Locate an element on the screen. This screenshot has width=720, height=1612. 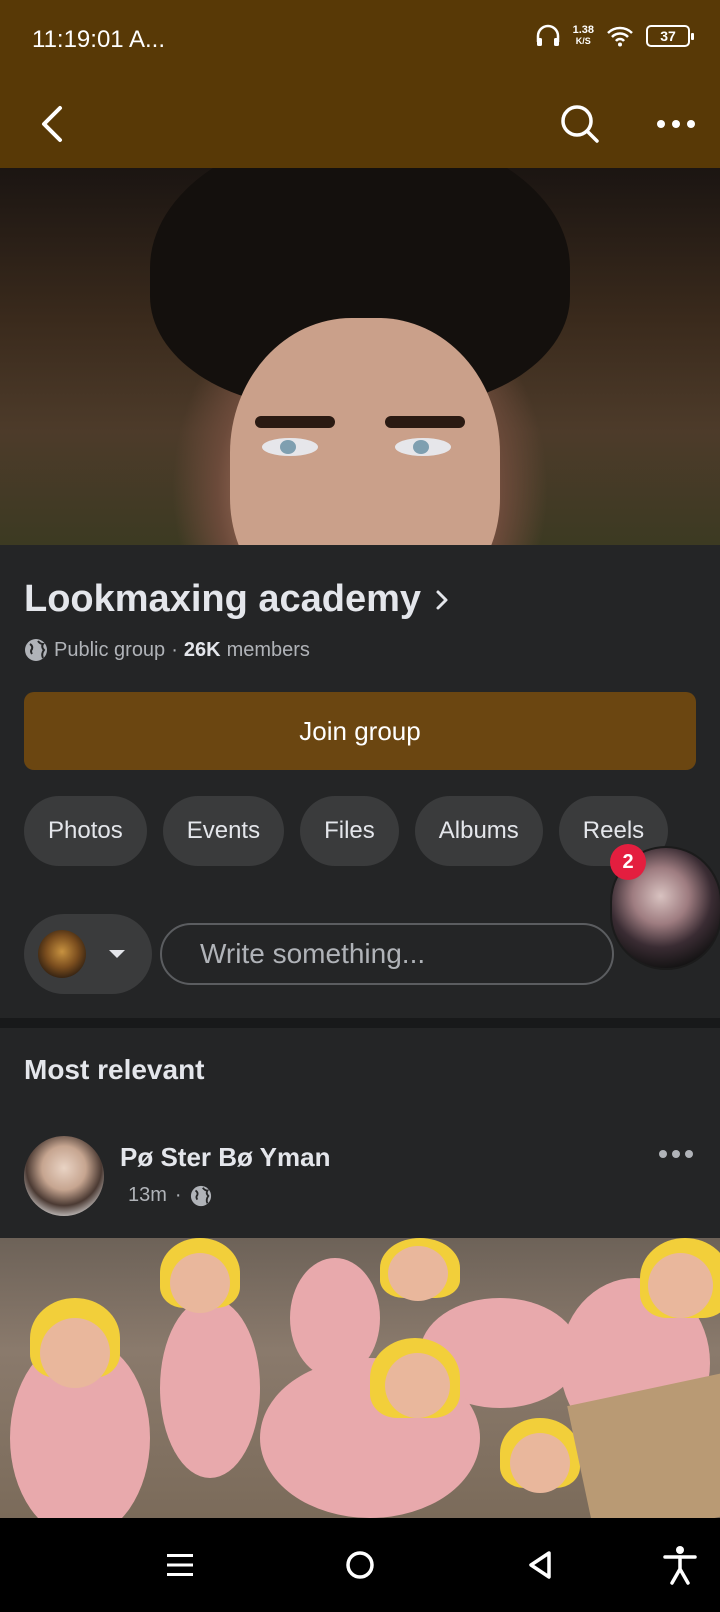
app-bar is located at coordinates (360, 124).